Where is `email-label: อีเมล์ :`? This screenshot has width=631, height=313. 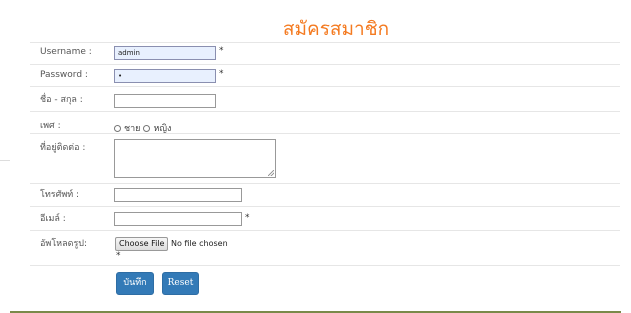
email-label: อีเมล์ : is located at coordinates (53, 219).